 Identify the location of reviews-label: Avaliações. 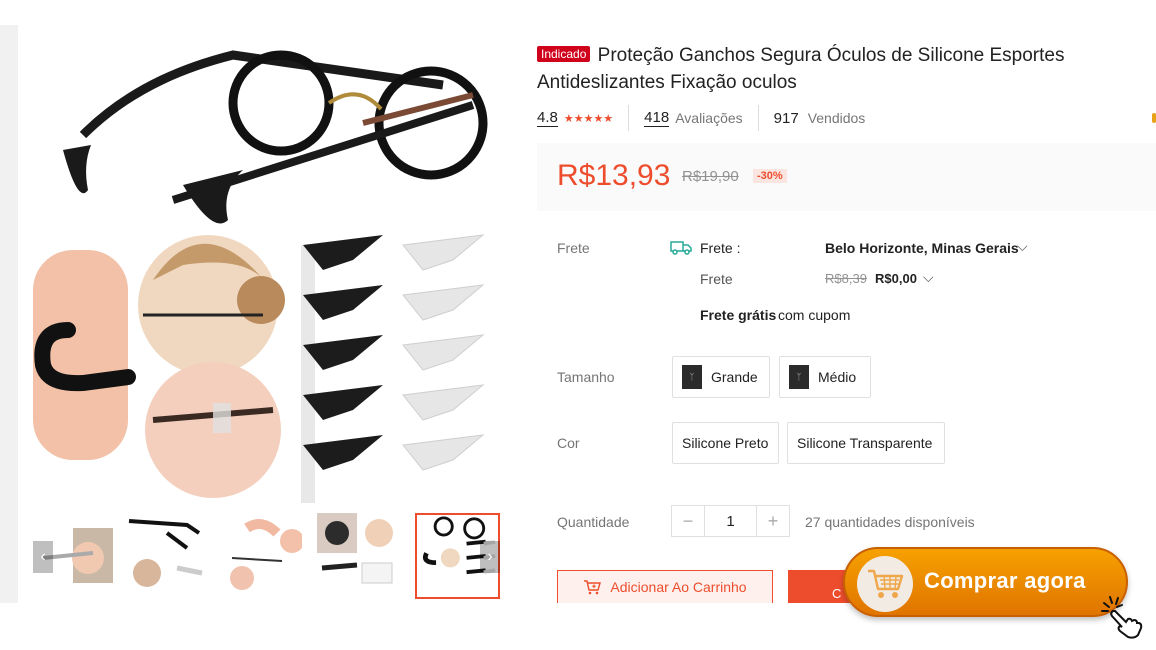
(709, 118).